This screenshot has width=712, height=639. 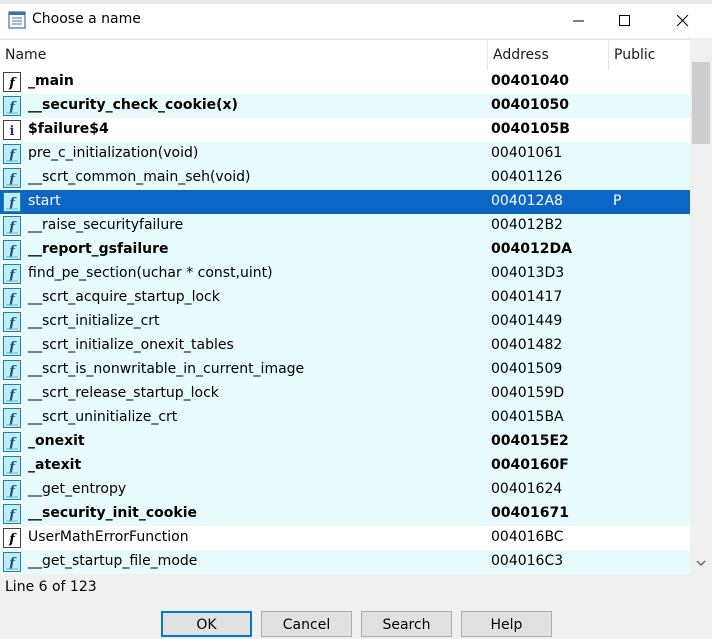 What do you see at coordinates (345, 490) in the screenshot?
I see `table-row: f __get_entropy 00401624` at bounding box center [345, 490].